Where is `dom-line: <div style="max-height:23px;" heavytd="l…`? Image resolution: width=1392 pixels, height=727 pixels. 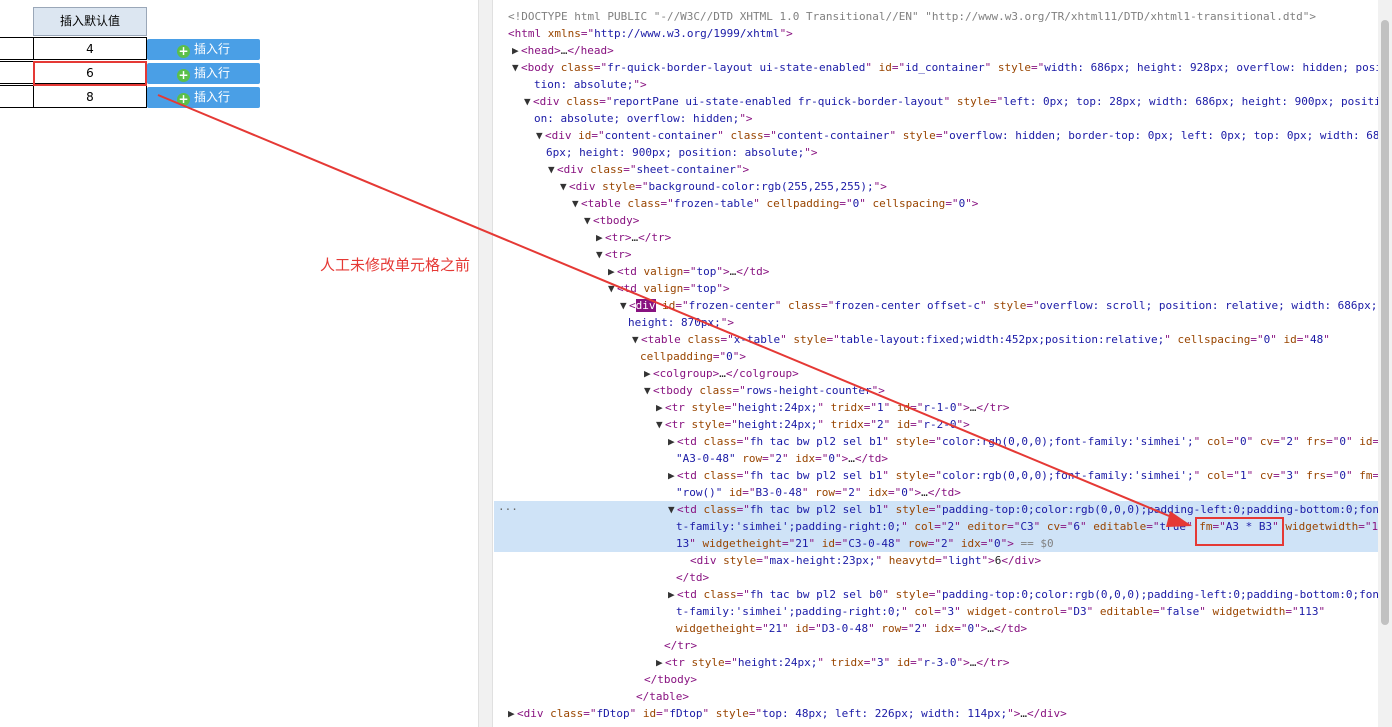 dom-line: <div style="max-height:23px;" heavytd="l… is located at coordinates (767, 560).